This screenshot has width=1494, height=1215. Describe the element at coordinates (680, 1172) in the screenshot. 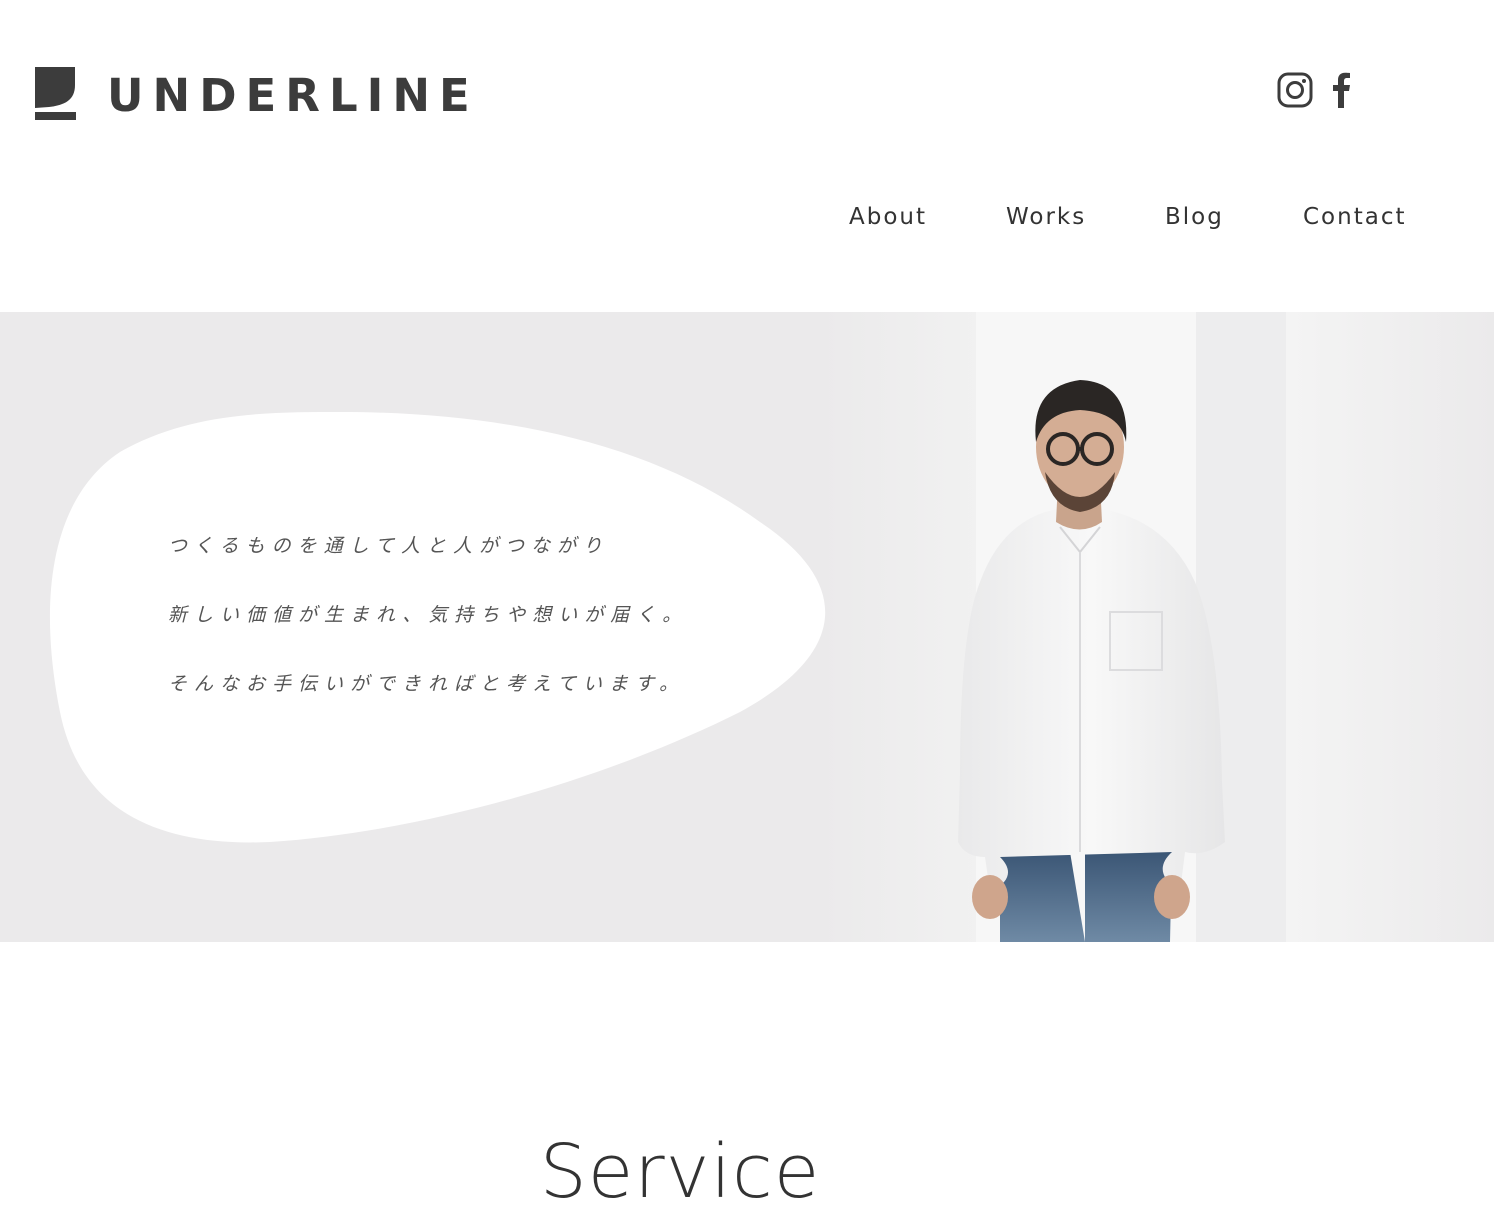

I see `service-heading: Service` at that location.